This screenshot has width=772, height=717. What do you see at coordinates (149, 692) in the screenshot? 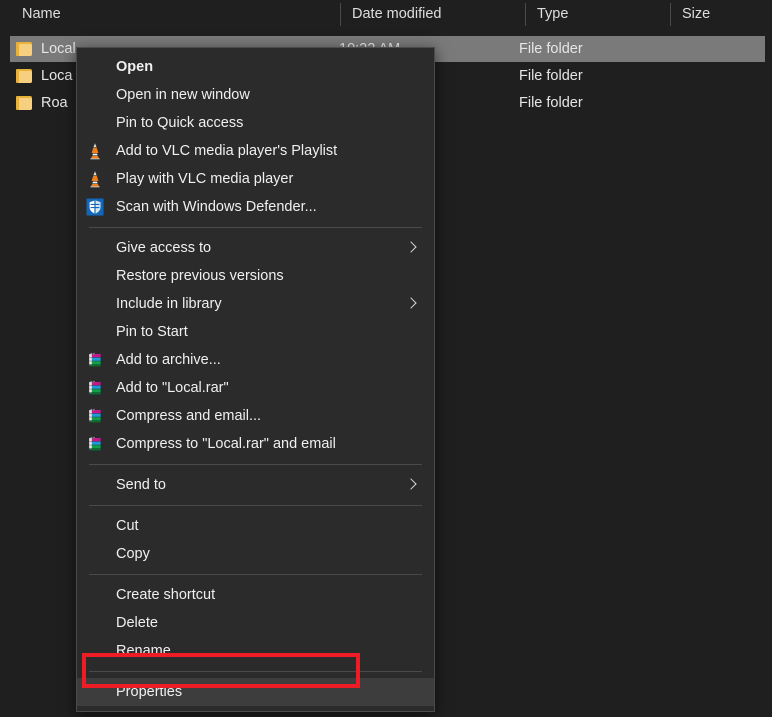
I see `menu-item-label: Properties` at bounding box center [149, 692].